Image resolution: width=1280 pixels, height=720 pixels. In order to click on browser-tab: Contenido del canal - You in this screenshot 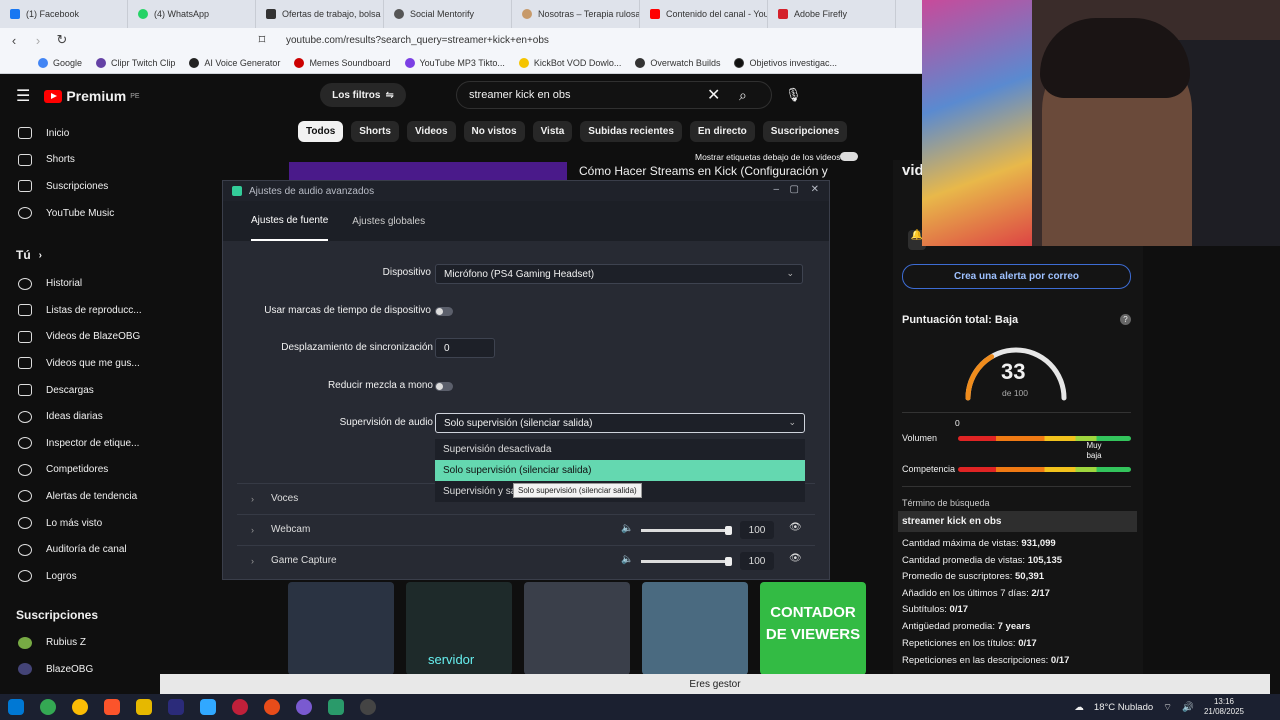, I will do `click(704, 14)`.